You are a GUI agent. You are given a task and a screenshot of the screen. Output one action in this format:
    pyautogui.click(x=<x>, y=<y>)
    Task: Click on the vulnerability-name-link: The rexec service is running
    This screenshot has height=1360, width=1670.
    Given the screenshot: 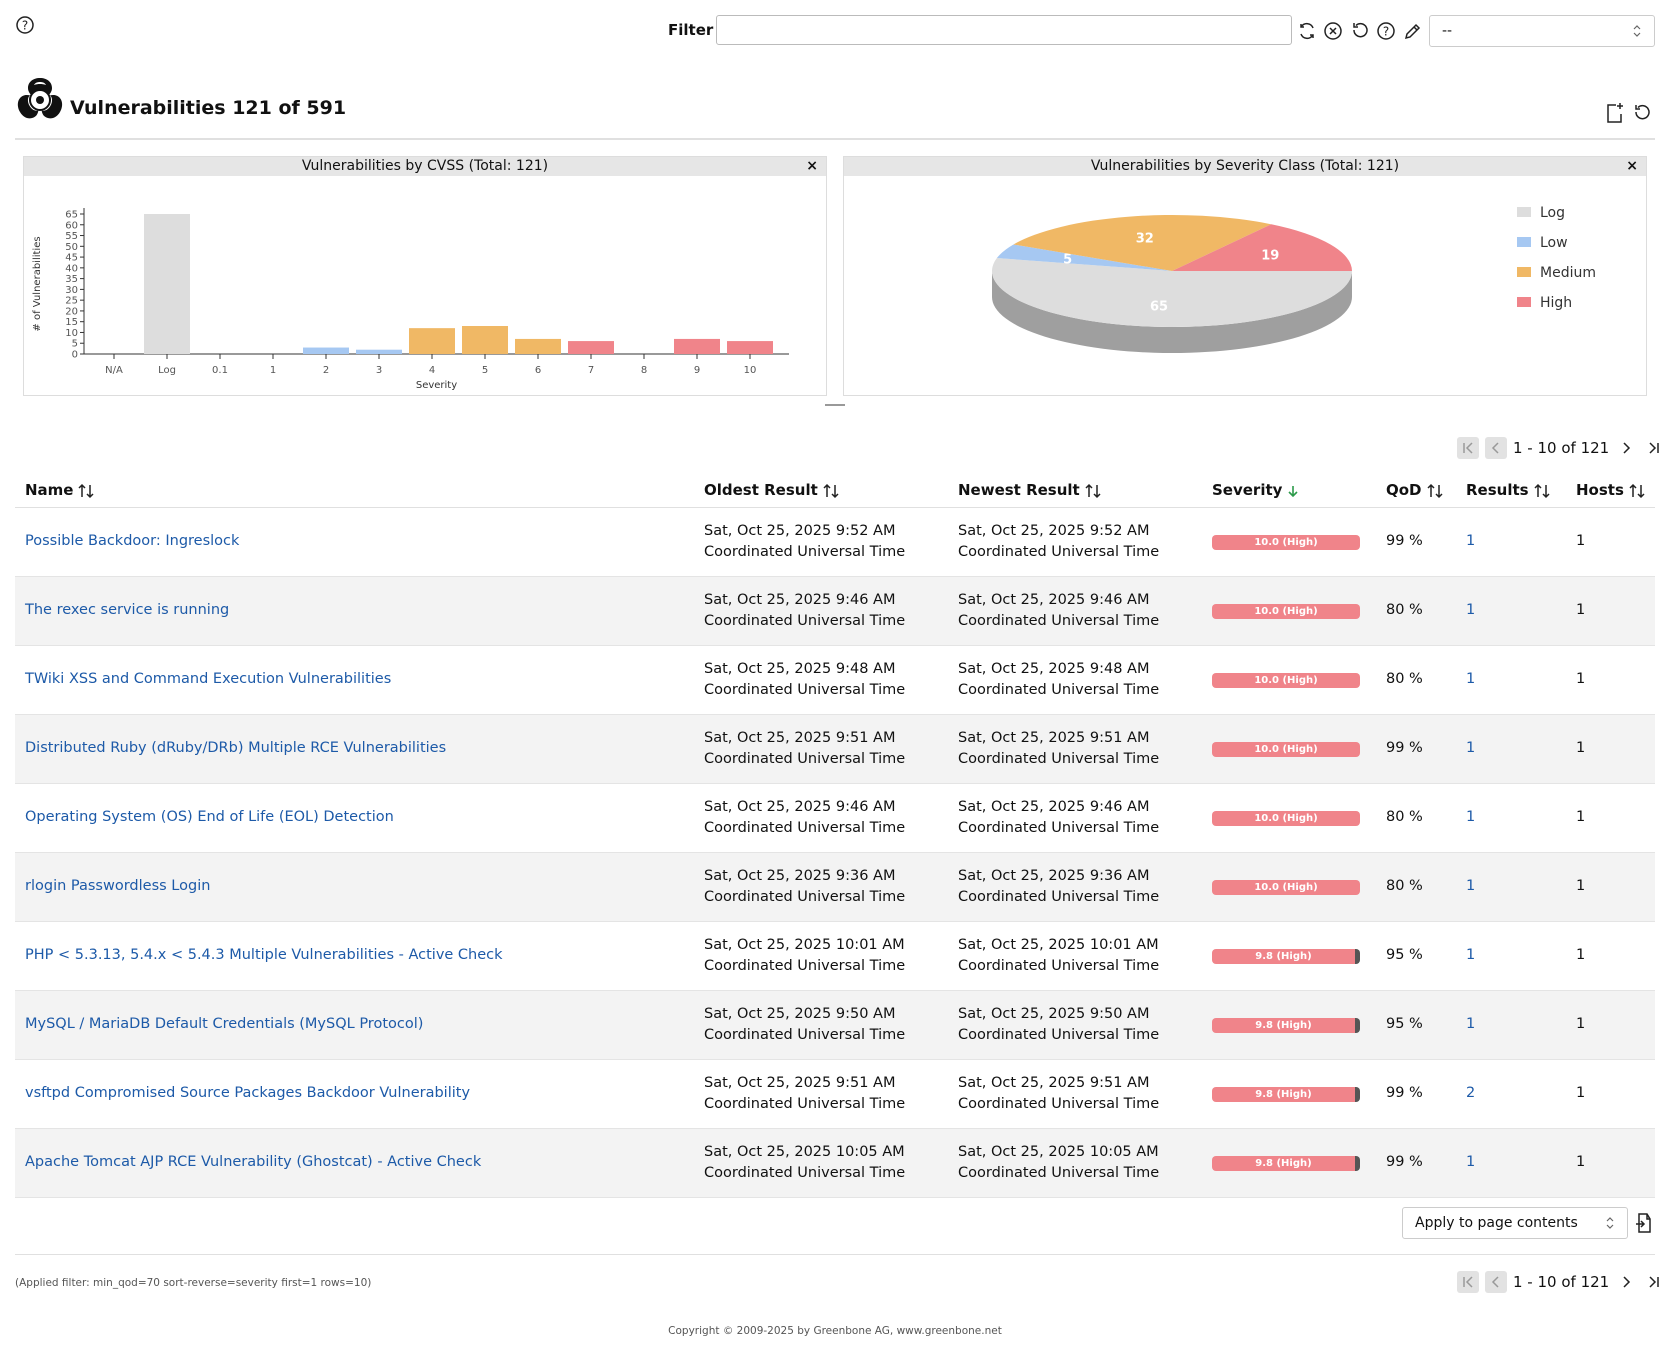 What is the action you would take?
    pyautogui.click(x=127, y=610)
    